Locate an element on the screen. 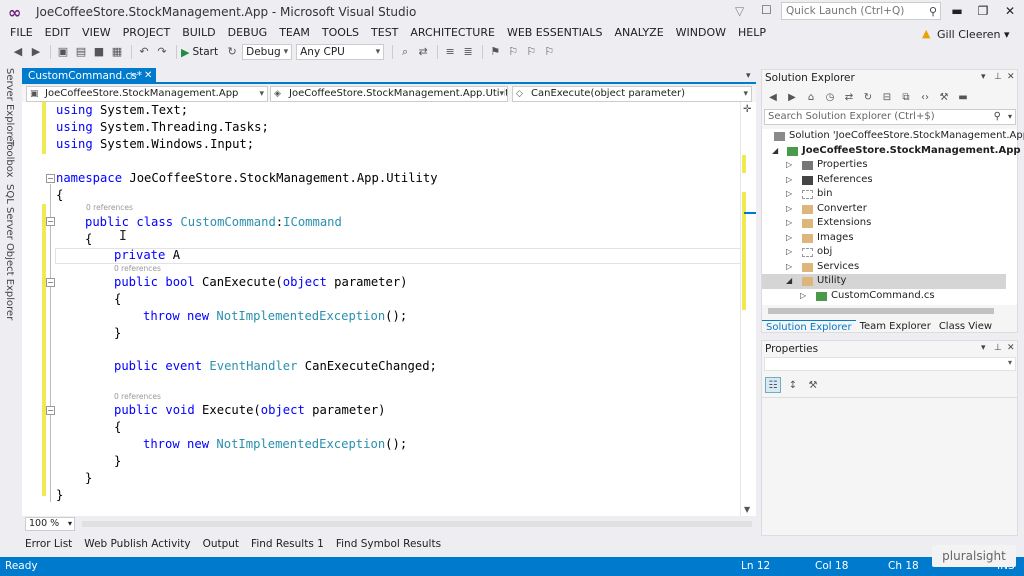  server-explorer-tab: Server Explorer is located at coordinates (9, 107).